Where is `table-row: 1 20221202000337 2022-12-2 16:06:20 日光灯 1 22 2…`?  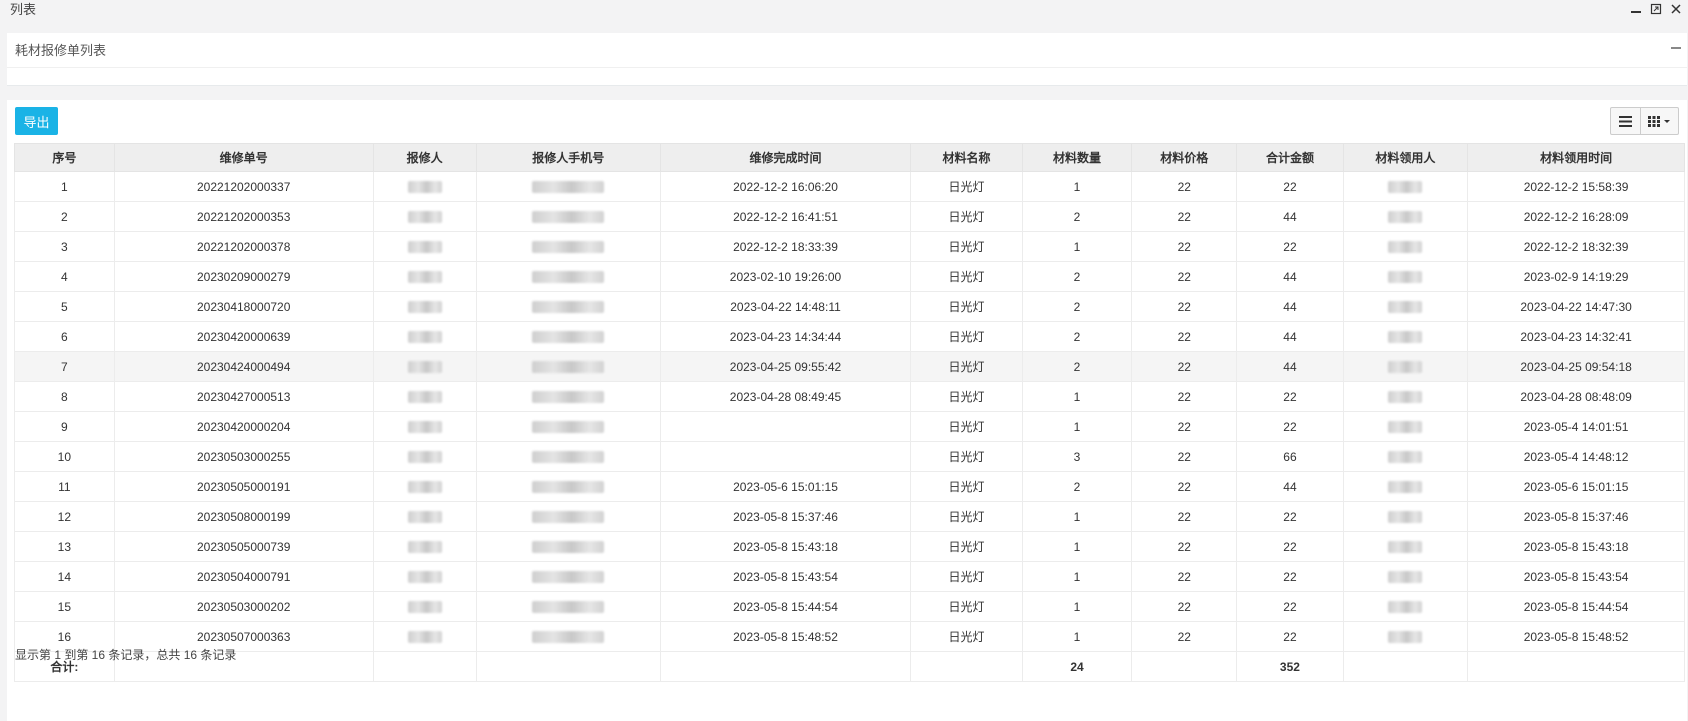
table-row: 1 20221202000337 2022-12-2 16:06:20 日光灯 1 22 2… is located at coordinates (849, 186).